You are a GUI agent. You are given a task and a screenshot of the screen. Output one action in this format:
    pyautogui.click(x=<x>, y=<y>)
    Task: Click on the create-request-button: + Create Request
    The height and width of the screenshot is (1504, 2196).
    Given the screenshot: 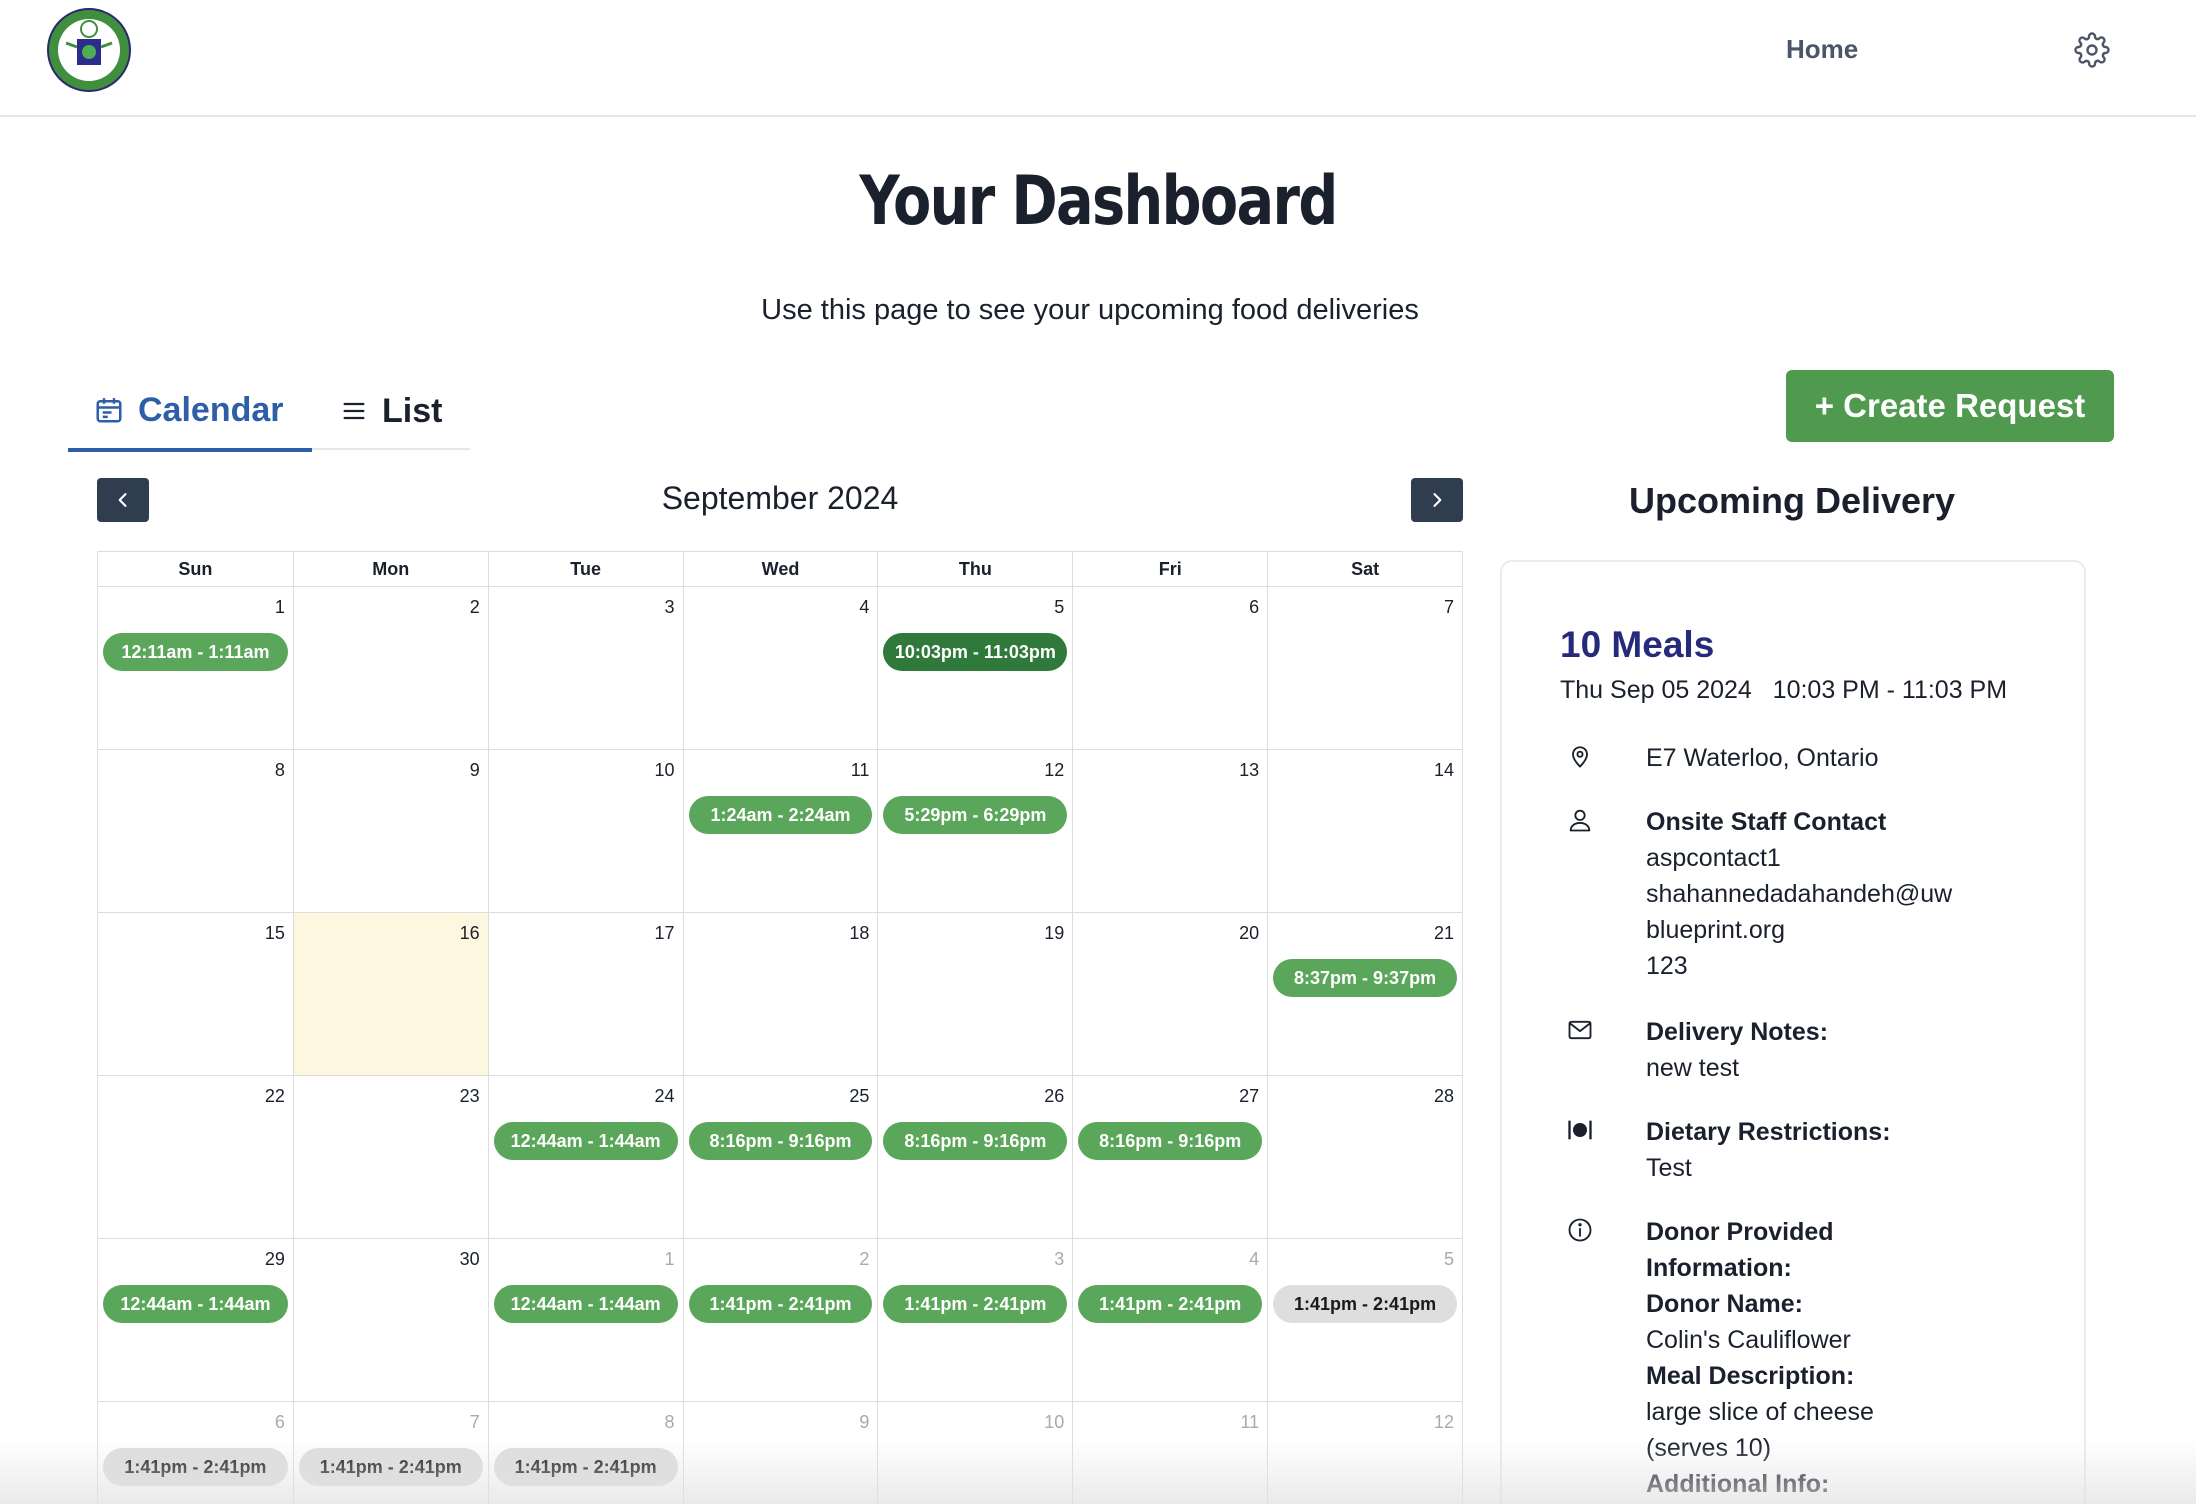 What is the action you would take?
    pyautogui.click(x=1950, y=406)
    